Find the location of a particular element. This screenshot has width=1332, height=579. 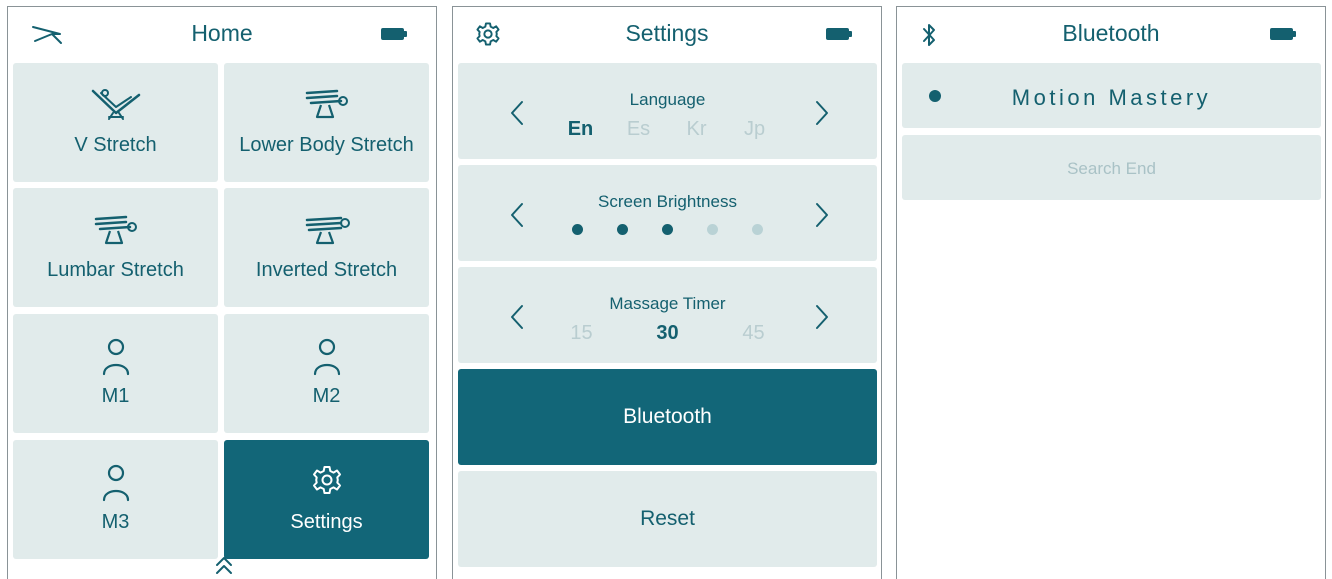

bluetooth-header: Bluetooth is located at coordinates (1111, 34).